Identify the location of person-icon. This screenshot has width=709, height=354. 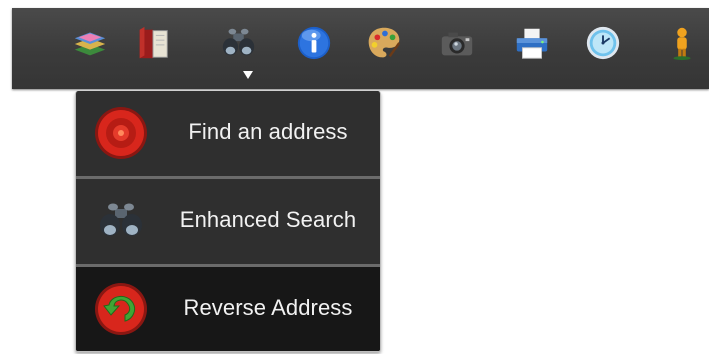
(682, 44).